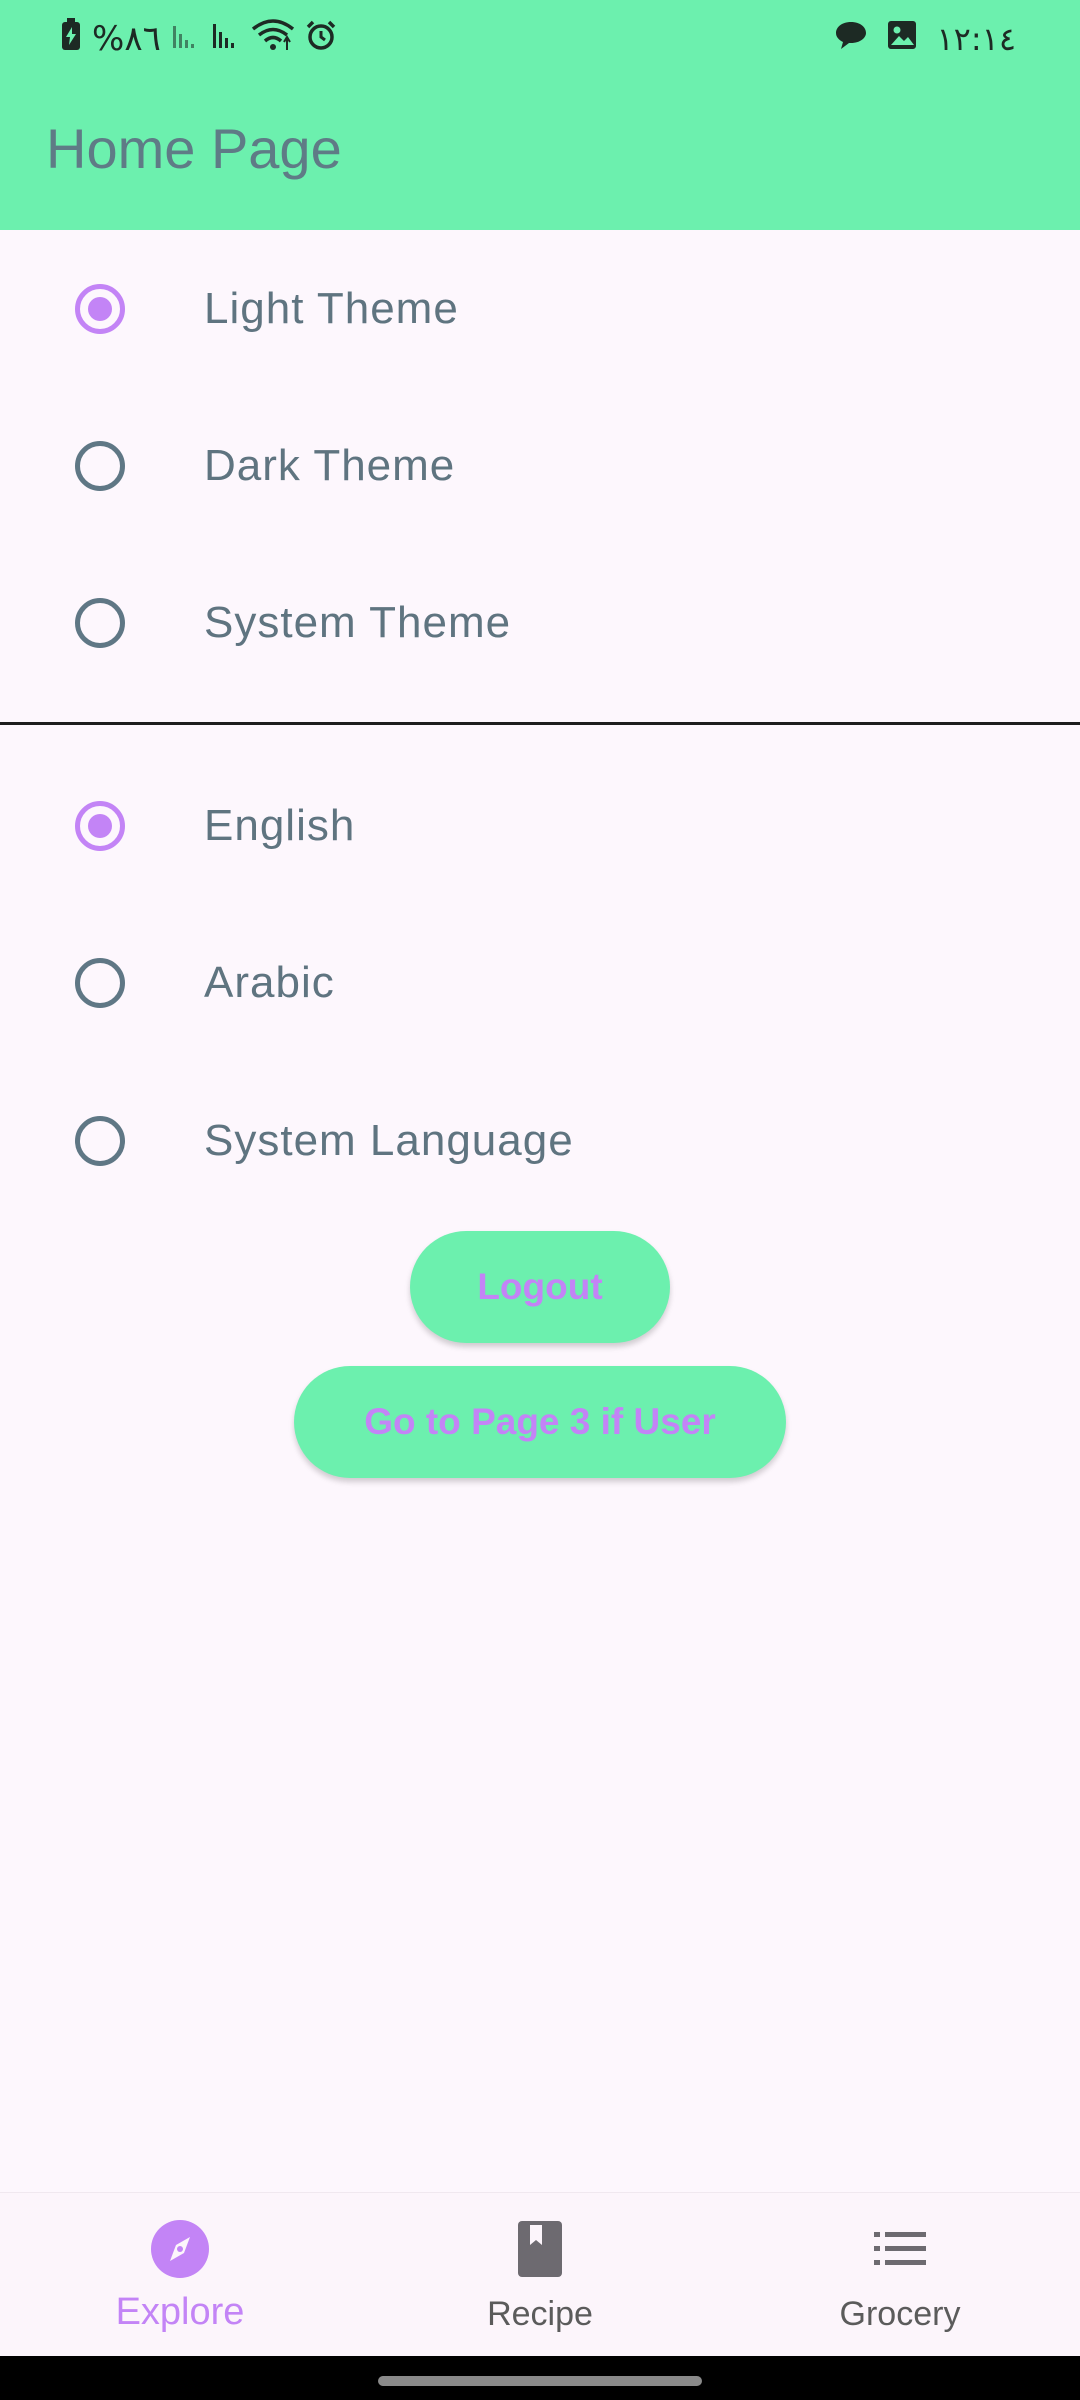 The height and width of the screenshot is (2400, 1080). I want to click on status-bar: %٨٦ ١٢:١٤, so click(540, 39).